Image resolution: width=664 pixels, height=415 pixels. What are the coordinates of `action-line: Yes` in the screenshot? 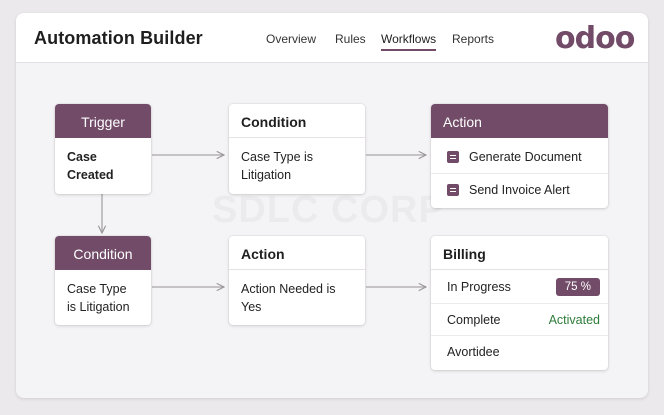 It's located at (251, 307).